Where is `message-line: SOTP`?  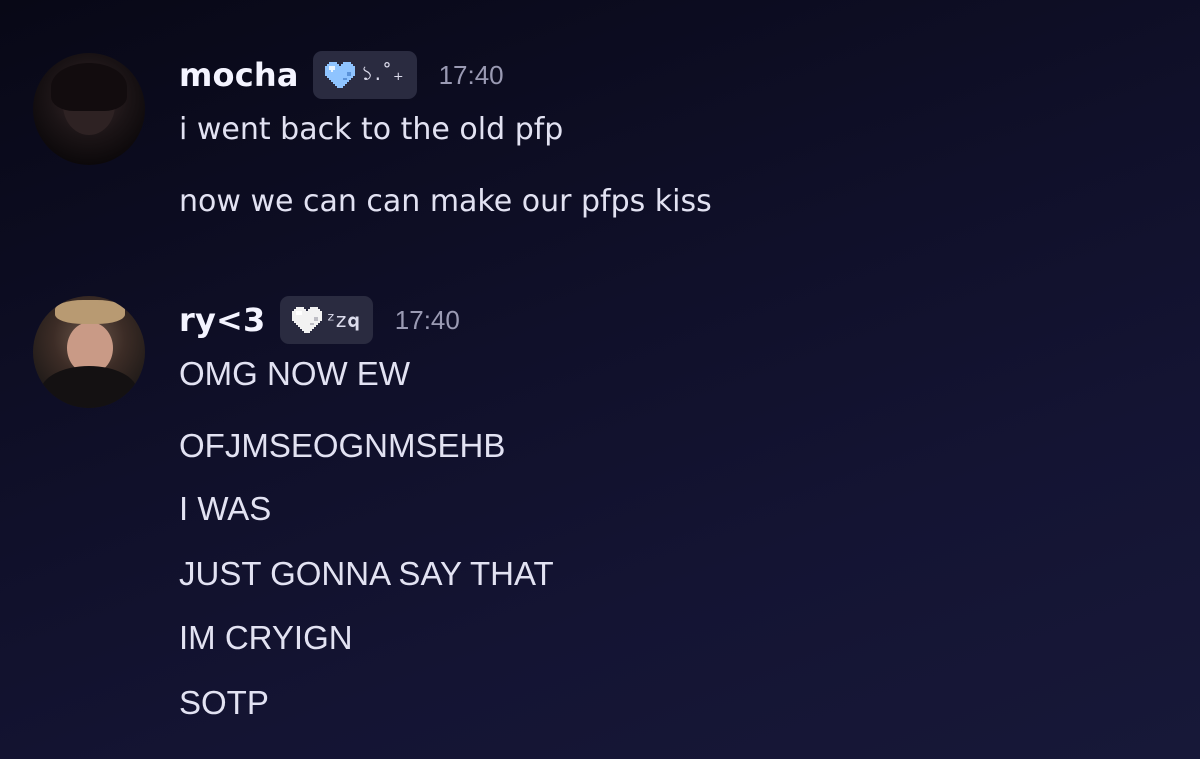 message-line: SOTP is located at coordinates (224, 702).